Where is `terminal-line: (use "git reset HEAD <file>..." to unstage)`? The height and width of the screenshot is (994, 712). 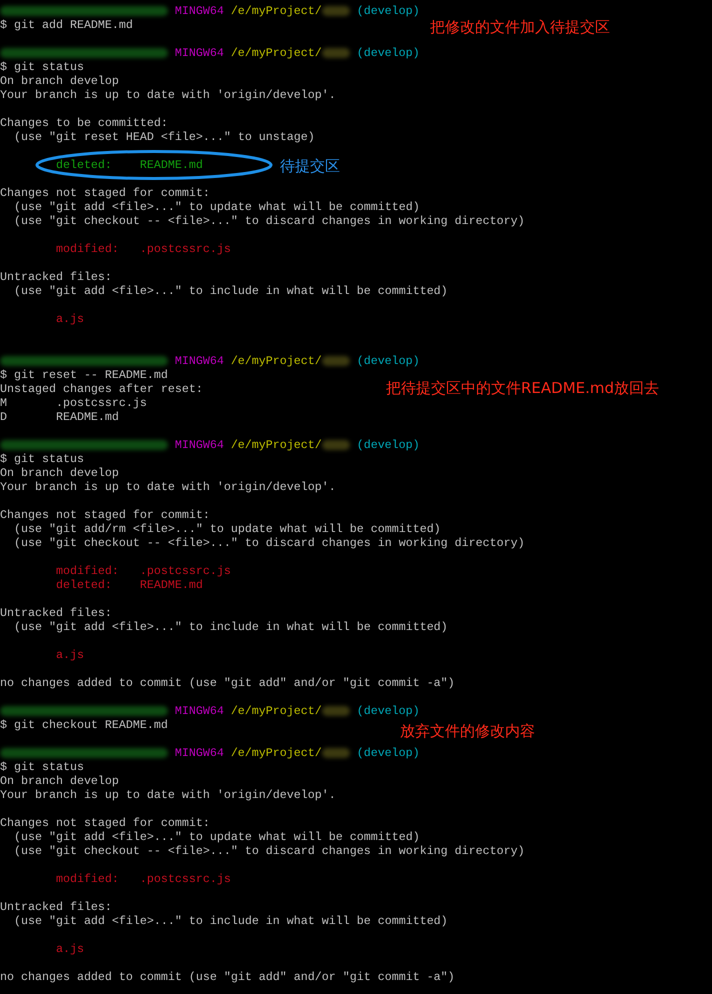
terminal-line: (use "git reset HEAD <file>..." to unstage) is located at coordinates (163, 137).